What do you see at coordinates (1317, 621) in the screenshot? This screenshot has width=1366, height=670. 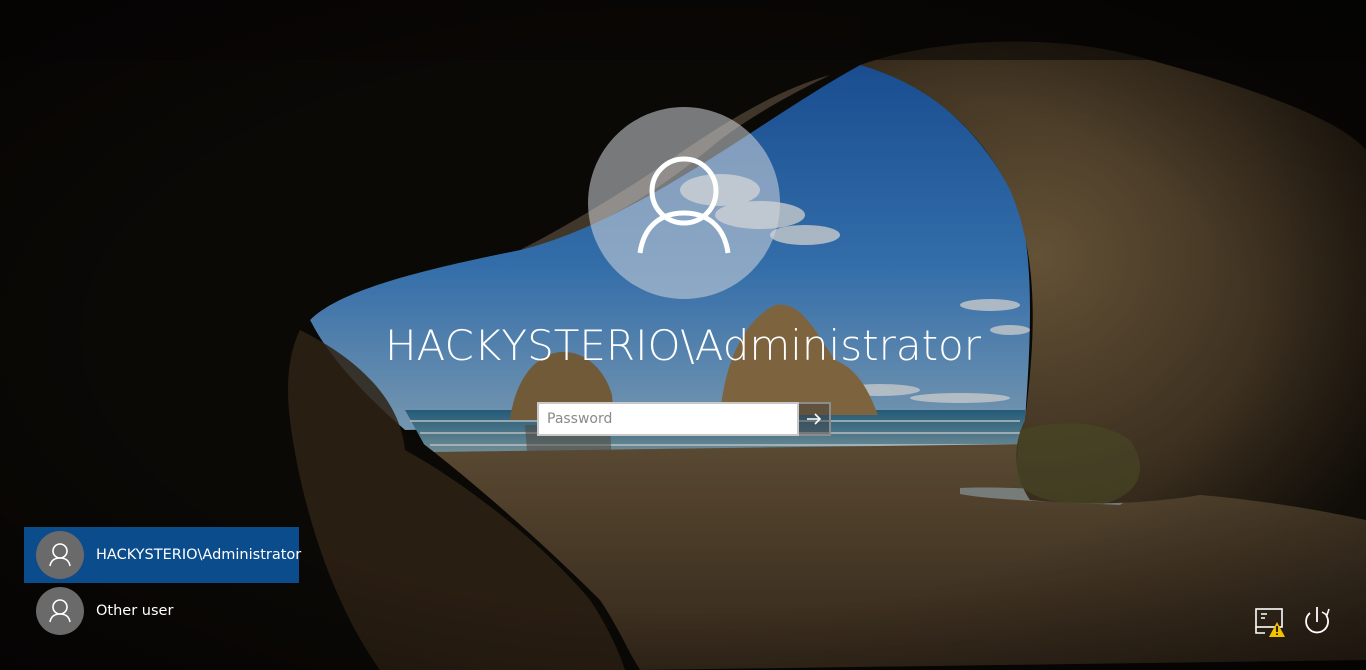 I see `power-icon` at bounding box center [1317, 621].